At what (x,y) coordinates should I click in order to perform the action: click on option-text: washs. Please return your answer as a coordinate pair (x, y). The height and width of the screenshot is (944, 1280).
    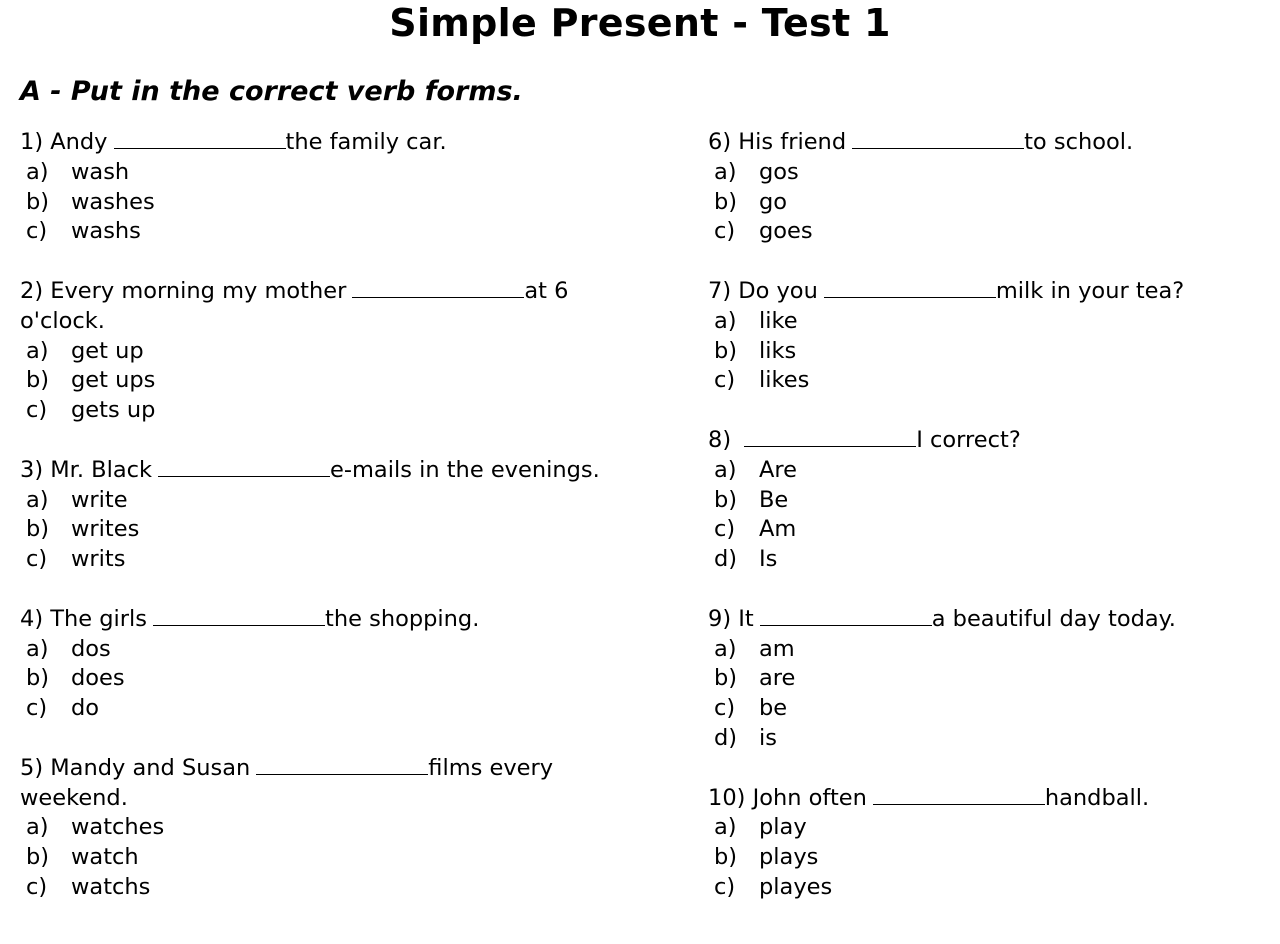
    Looking at the image, I should click on (106, 231).